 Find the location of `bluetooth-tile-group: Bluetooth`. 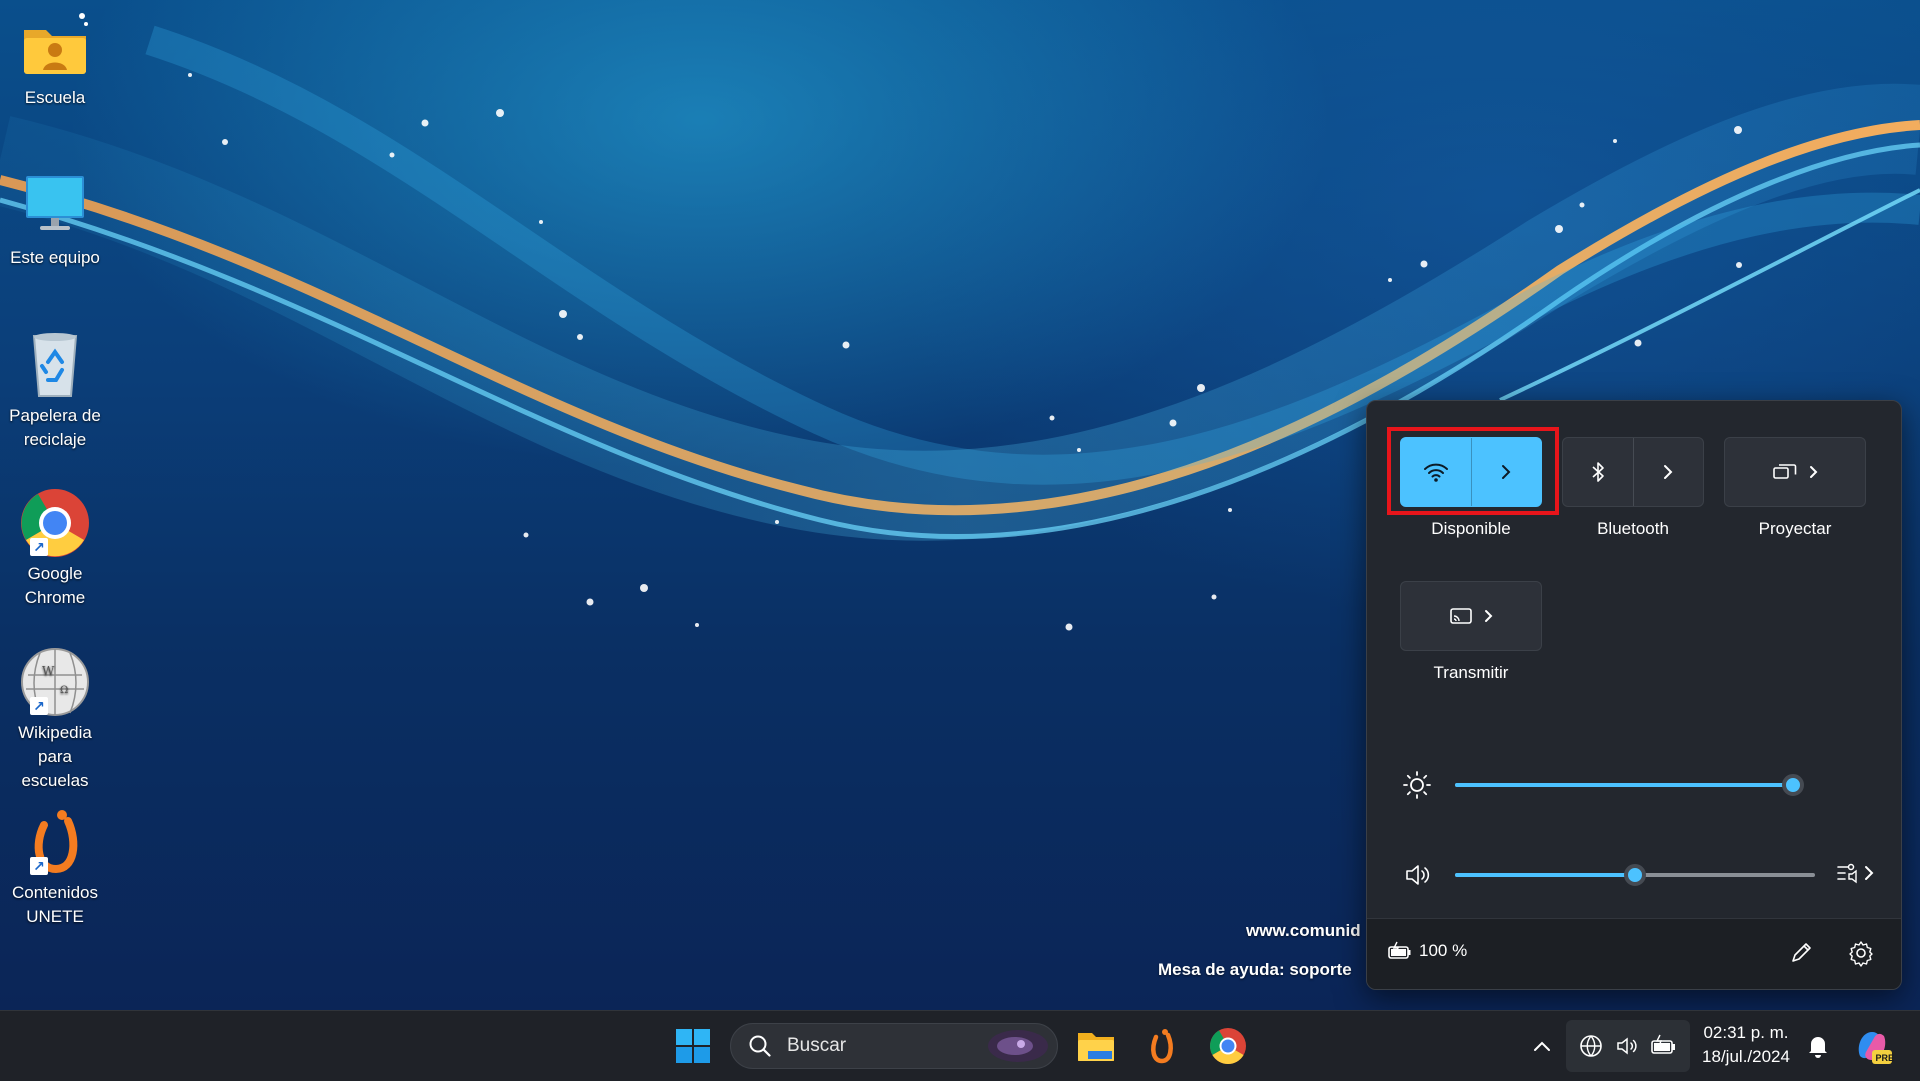

bluetooth-tile-group: Bluetooth is located at coordinates (1633, 488).